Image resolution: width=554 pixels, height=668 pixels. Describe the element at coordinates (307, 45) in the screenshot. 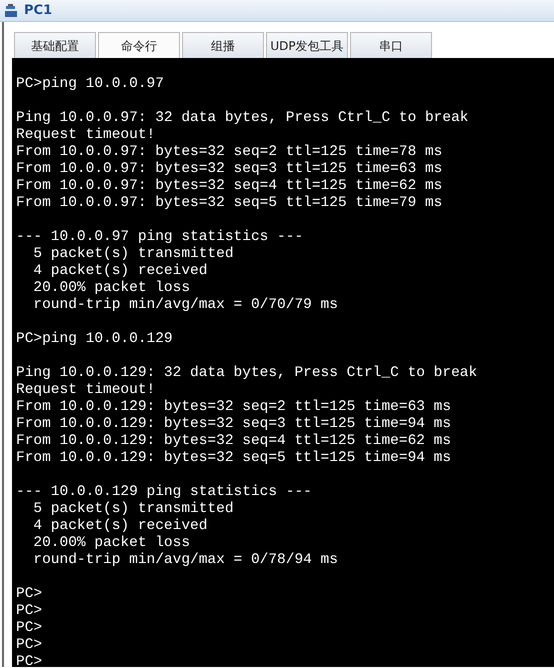

I see `tab: UDP发包工具` at that location.